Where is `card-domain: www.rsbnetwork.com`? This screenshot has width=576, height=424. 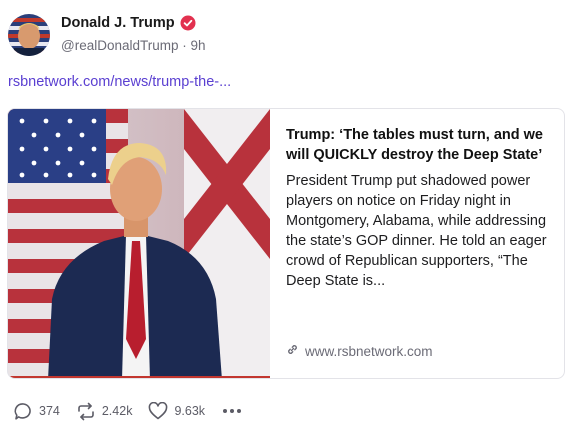
card-domain: www.rsbnetwork.com is located at coordinates (359, 351).